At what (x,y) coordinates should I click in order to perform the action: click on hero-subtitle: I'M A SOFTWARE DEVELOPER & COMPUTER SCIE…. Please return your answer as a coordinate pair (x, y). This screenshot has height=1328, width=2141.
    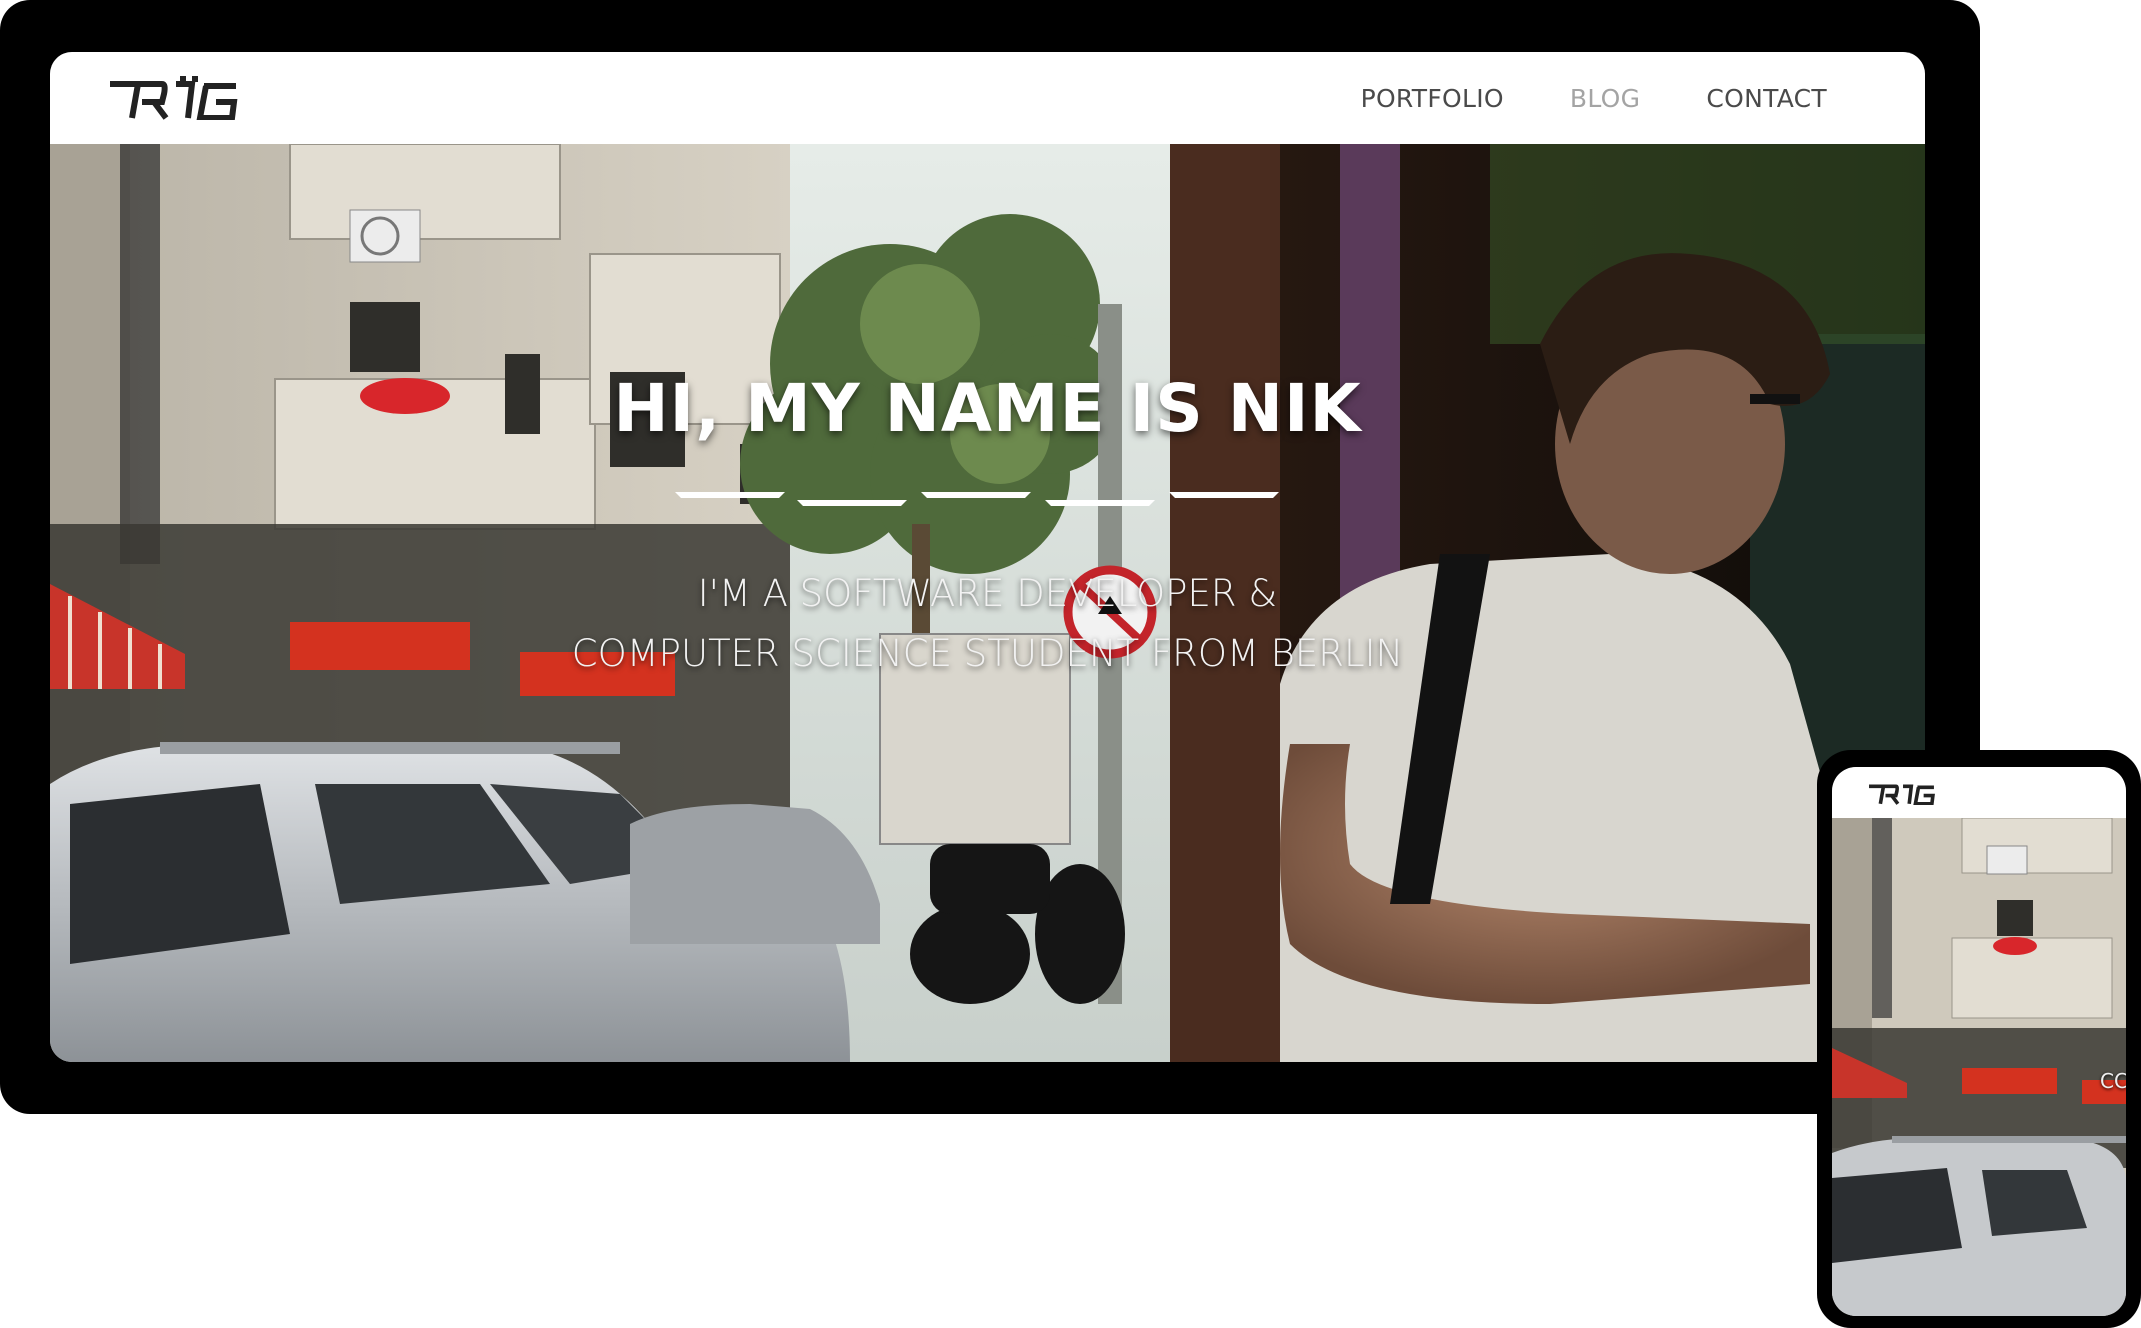
    Looking at the image, I should click on (987, 624).